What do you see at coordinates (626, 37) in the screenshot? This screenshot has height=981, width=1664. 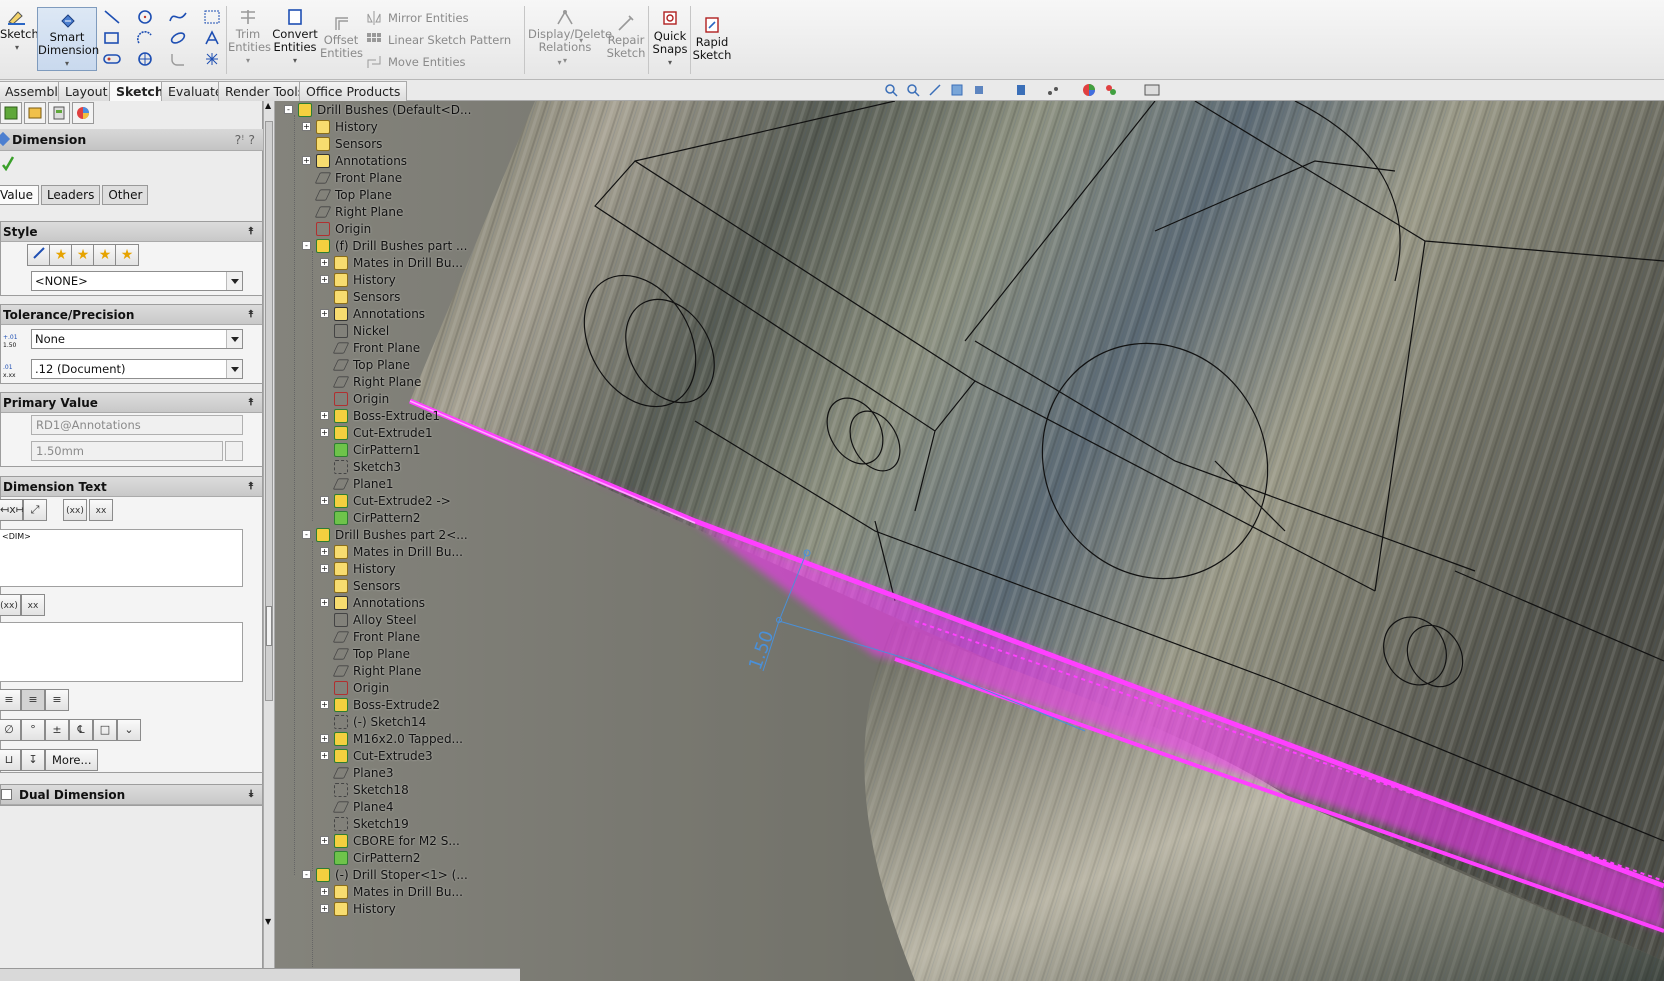 I see `repair-sketch-button: Repair Sketch` at bounding box center [626, 37].